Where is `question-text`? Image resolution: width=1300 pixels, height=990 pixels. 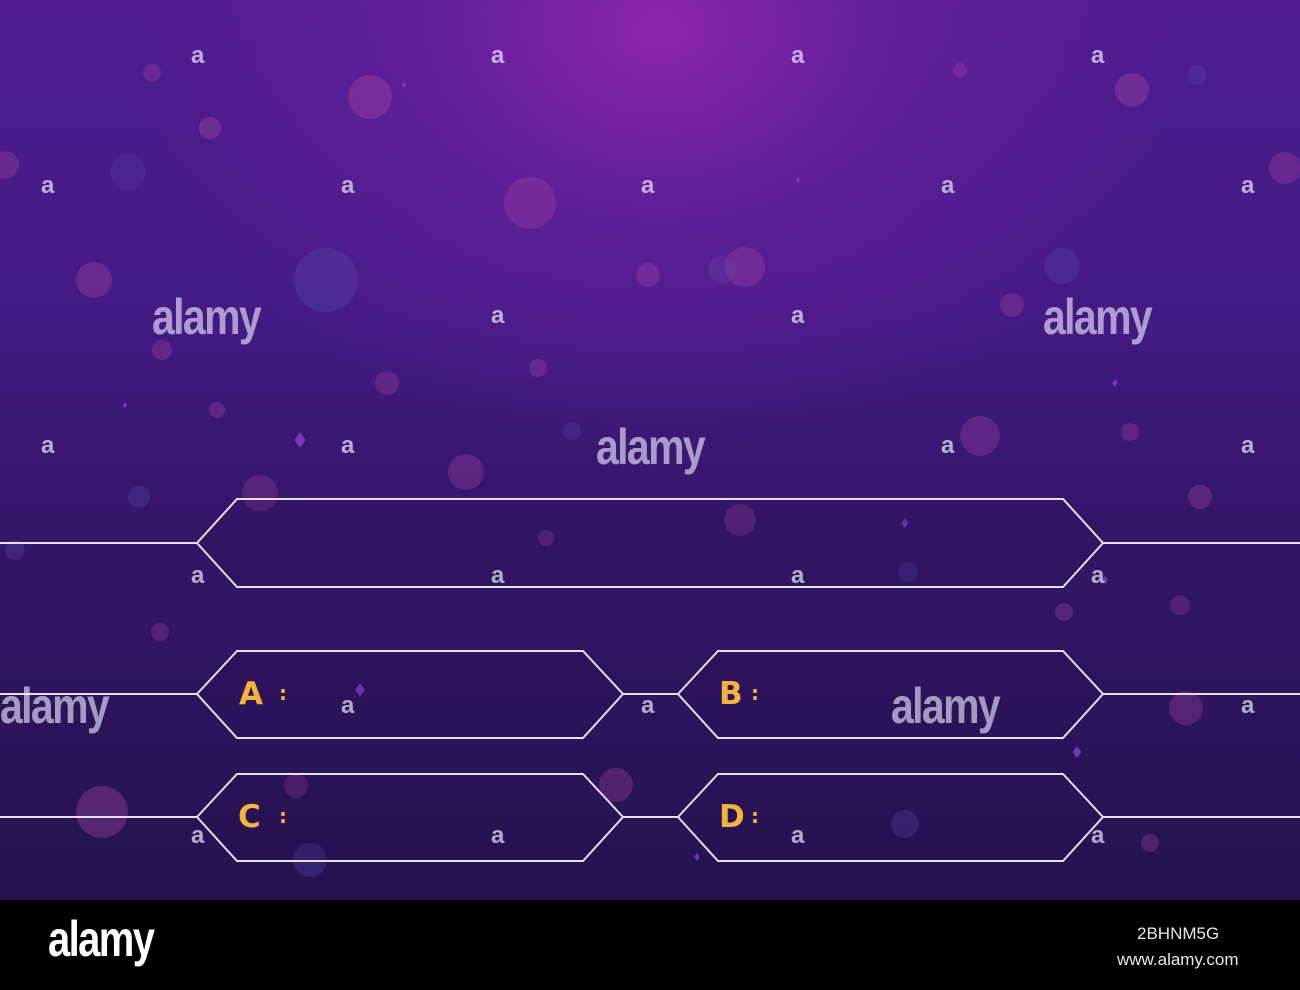
question-text is located at coordinates (650, 543).